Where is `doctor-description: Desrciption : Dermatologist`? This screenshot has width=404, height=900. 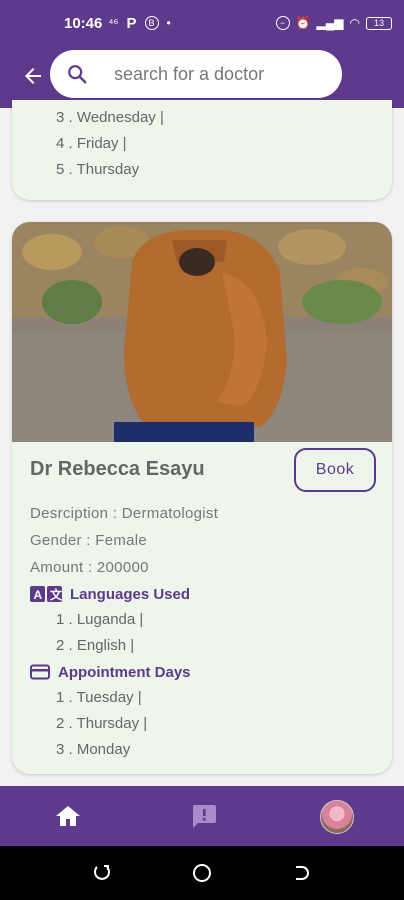
doctor-description: Desrciption : Dermatologist is located at coordinates (124, 513).